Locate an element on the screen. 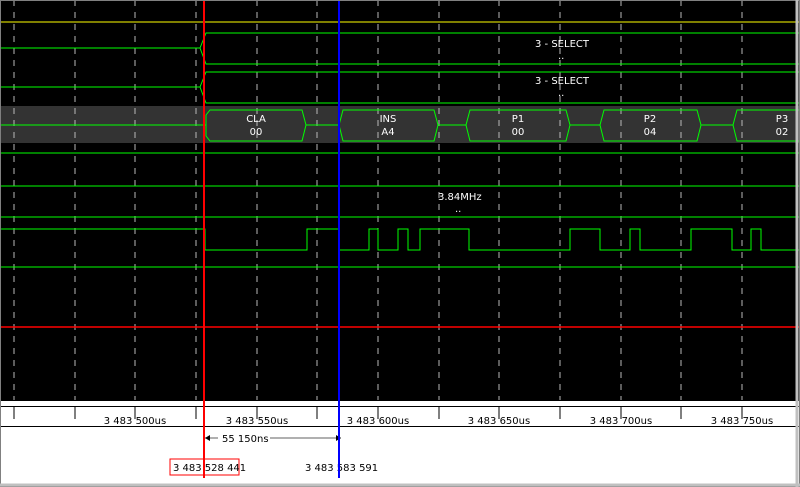  delta-time-label: 55 150ns is located at coordinates (245, 439).